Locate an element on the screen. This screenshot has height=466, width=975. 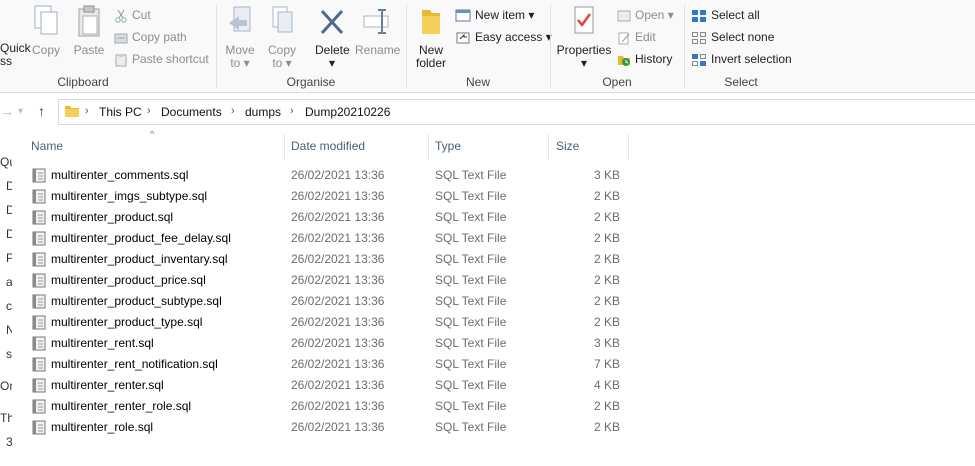
select-all-label: Select all is located at coordinates (735, 15).